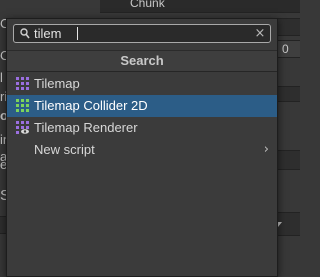  I want to click on result-item-tilemap-collider-2d: Tilemap Collider 2D, so click(142, 106).